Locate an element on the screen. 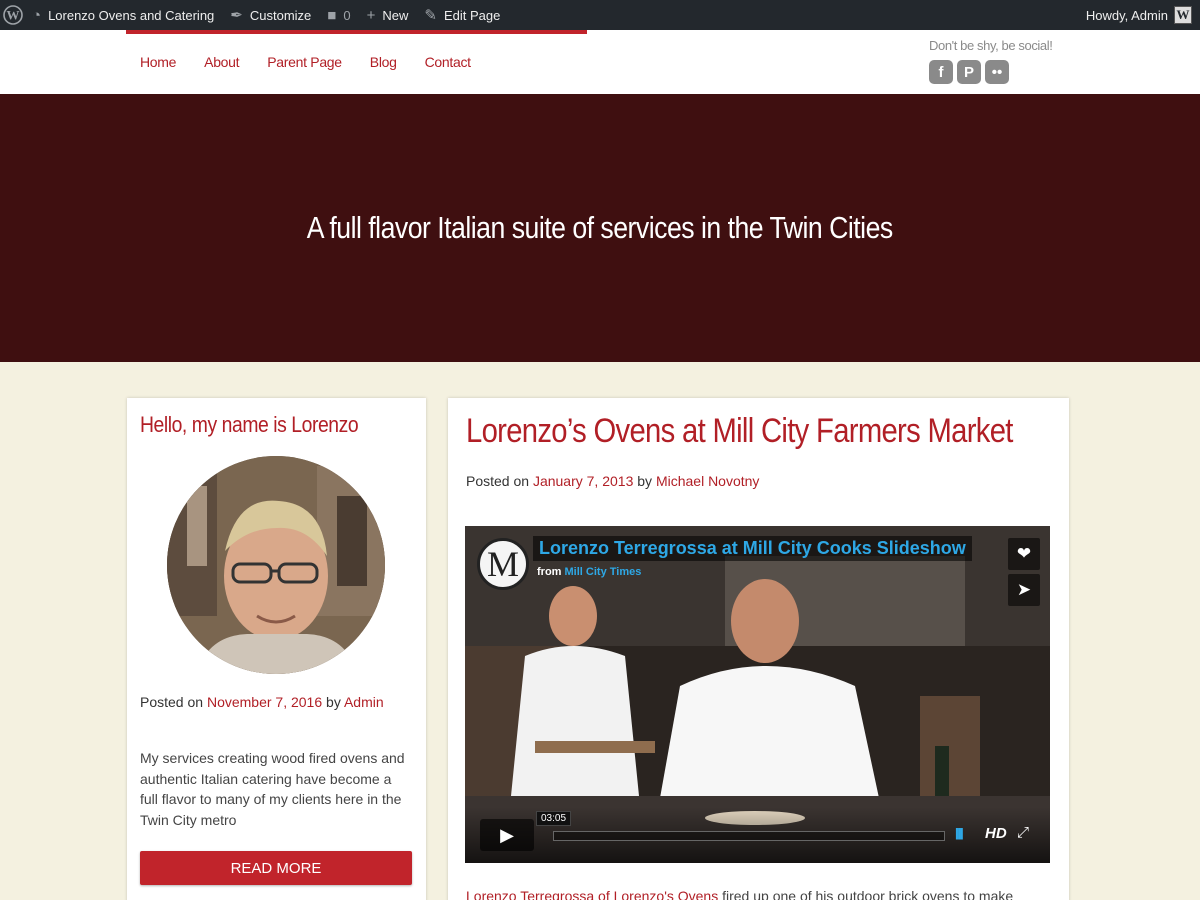  admin-customize: ✒ Customize is located at coordinates (270, 15).